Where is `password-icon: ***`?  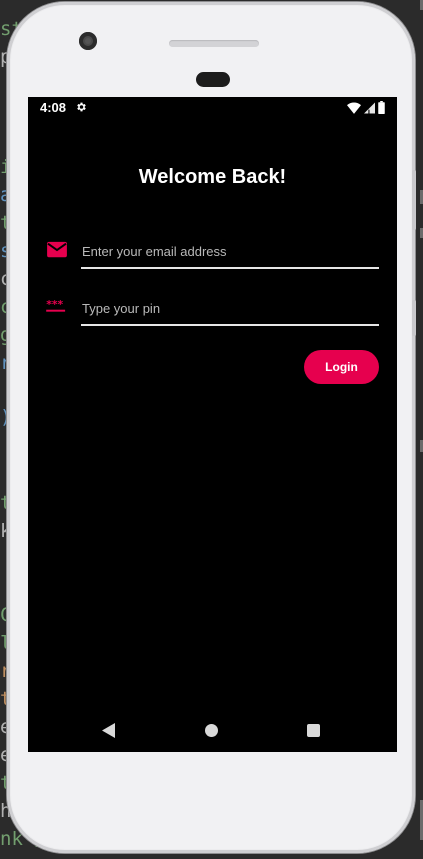
password-icon: *** is located at coordinates (56, 305).